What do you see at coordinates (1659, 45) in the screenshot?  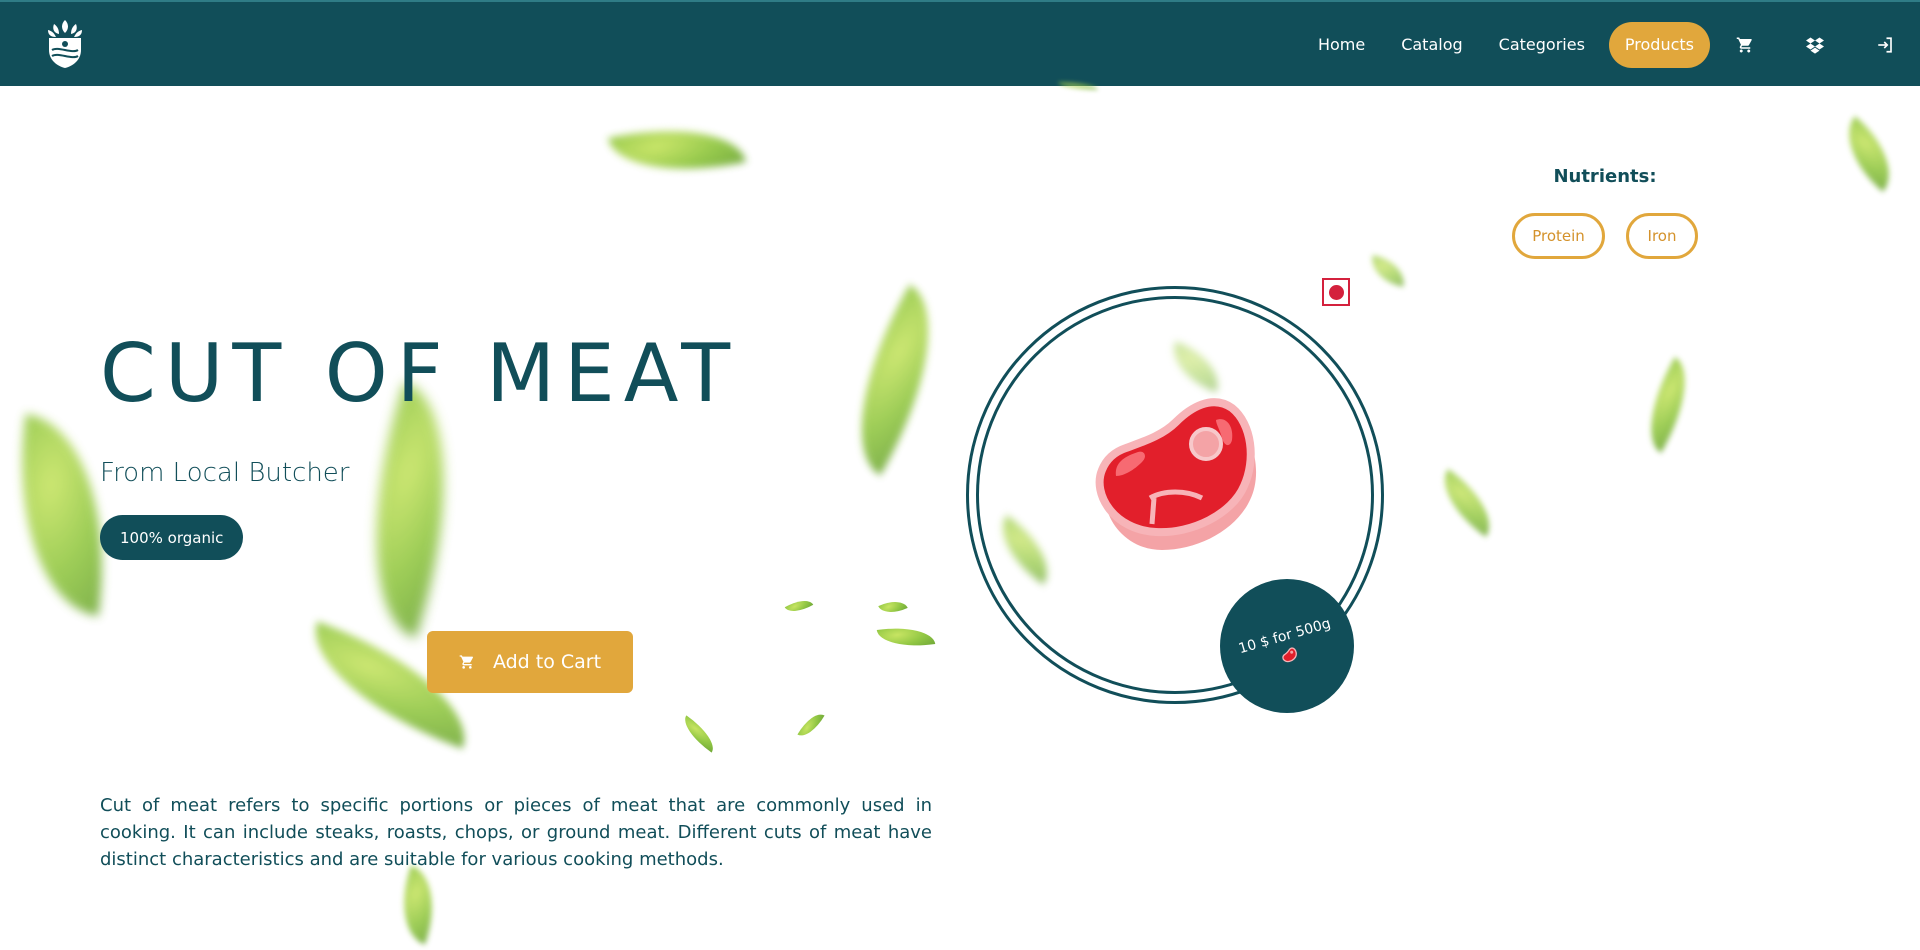 I see `nav-products: Products` at bounding box center [1659, 45].